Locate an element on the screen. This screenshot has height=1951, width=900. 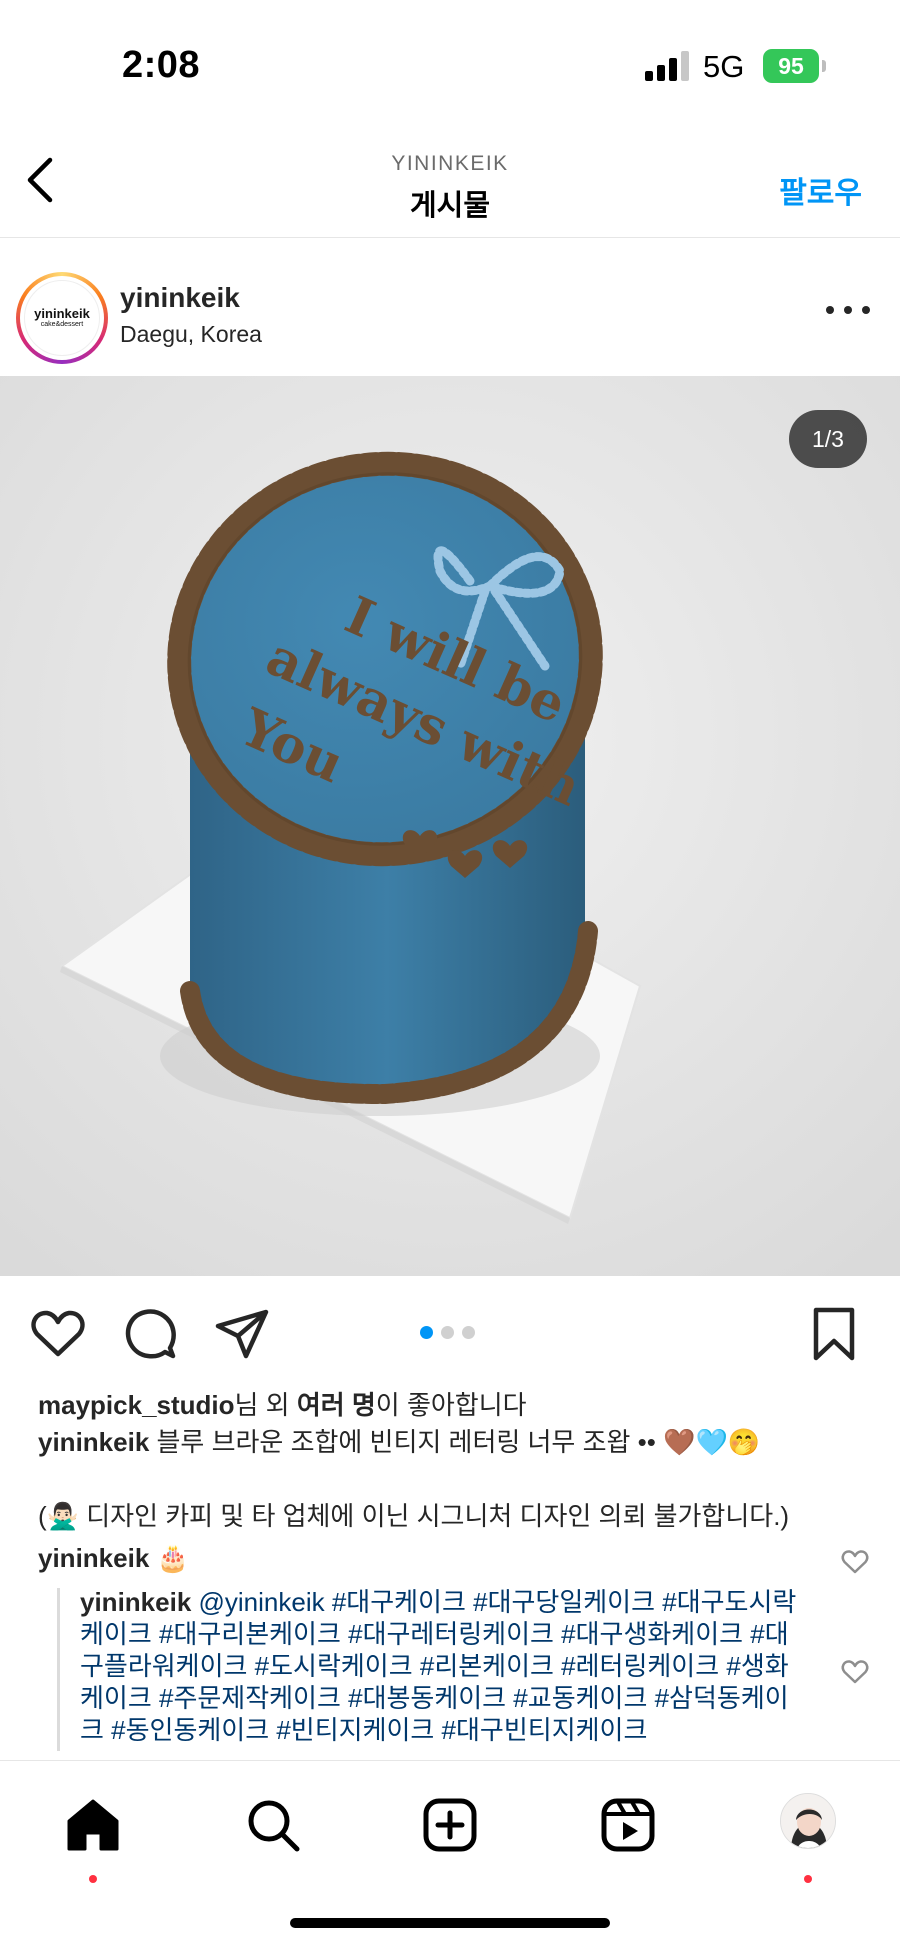
reply-username: yininkeik is located at coordinates (135, 1602).